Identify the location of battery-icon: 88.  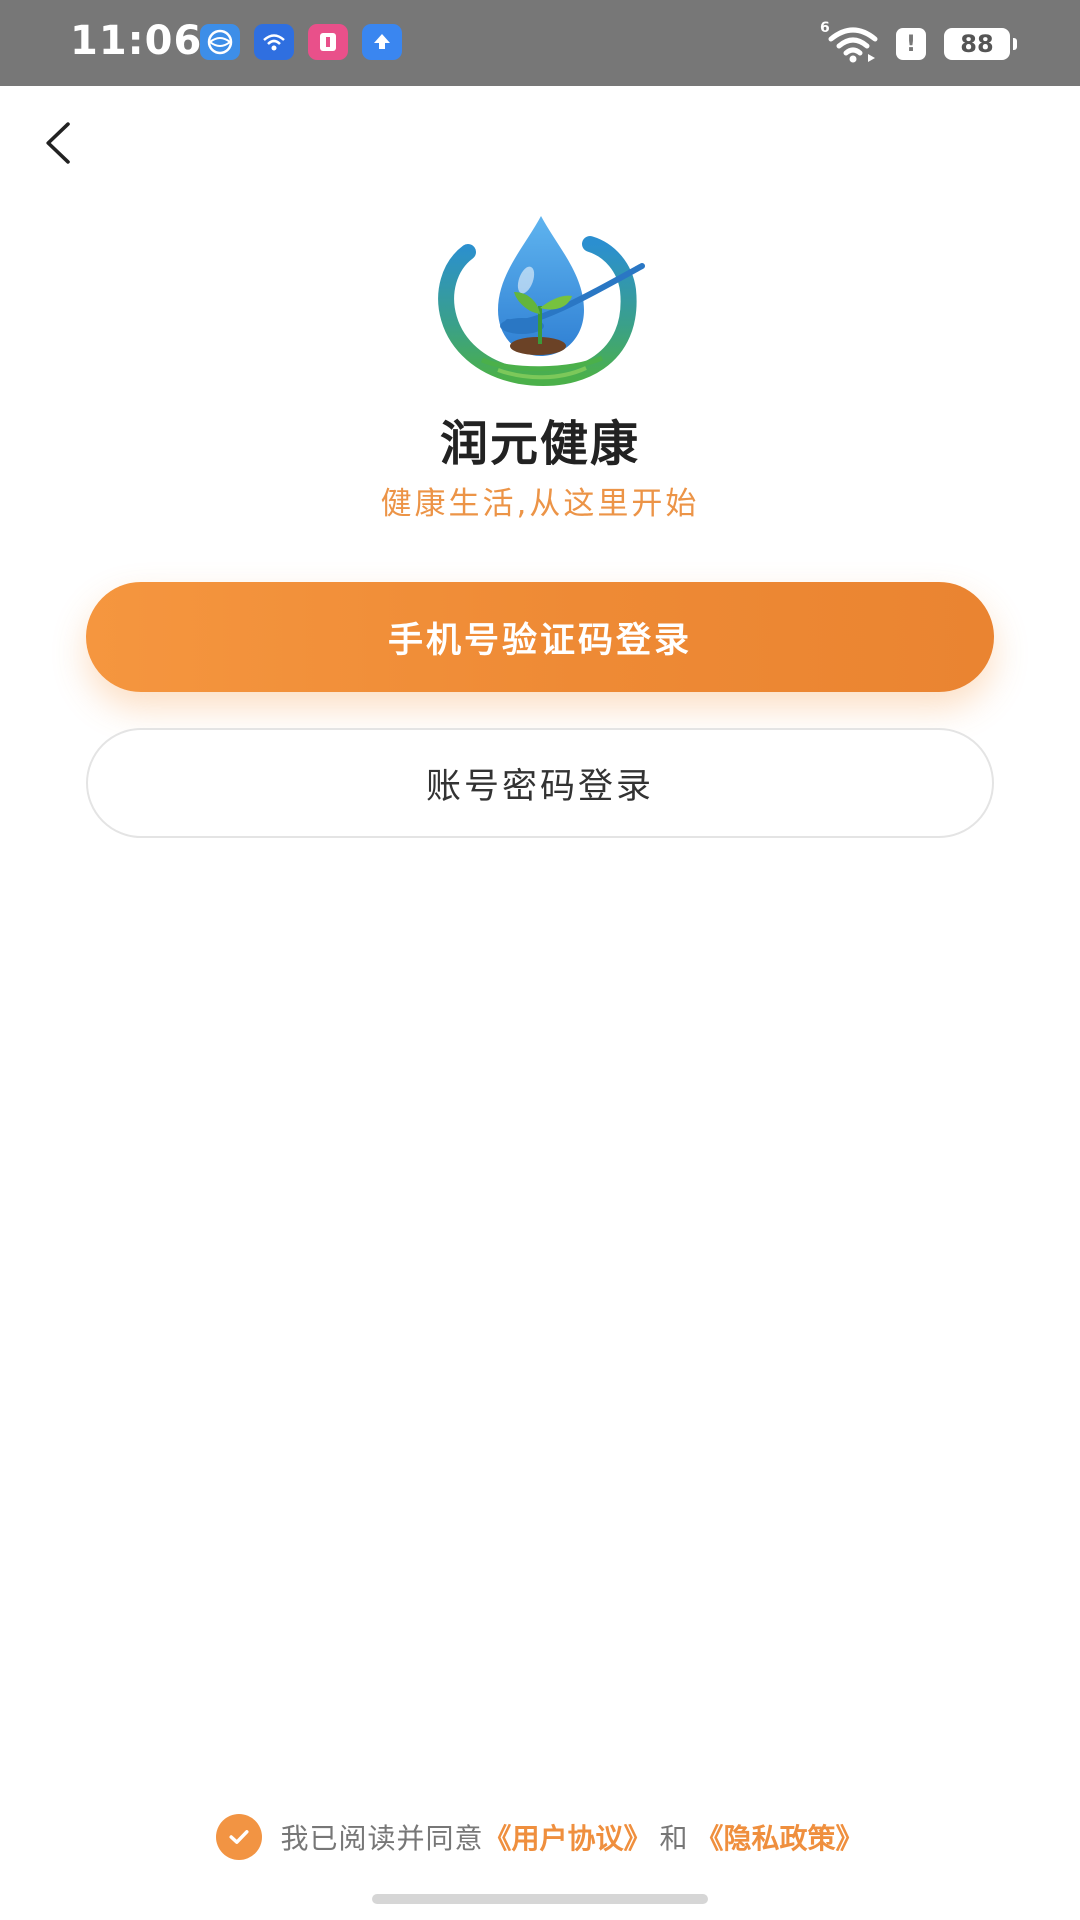
(980, 44).